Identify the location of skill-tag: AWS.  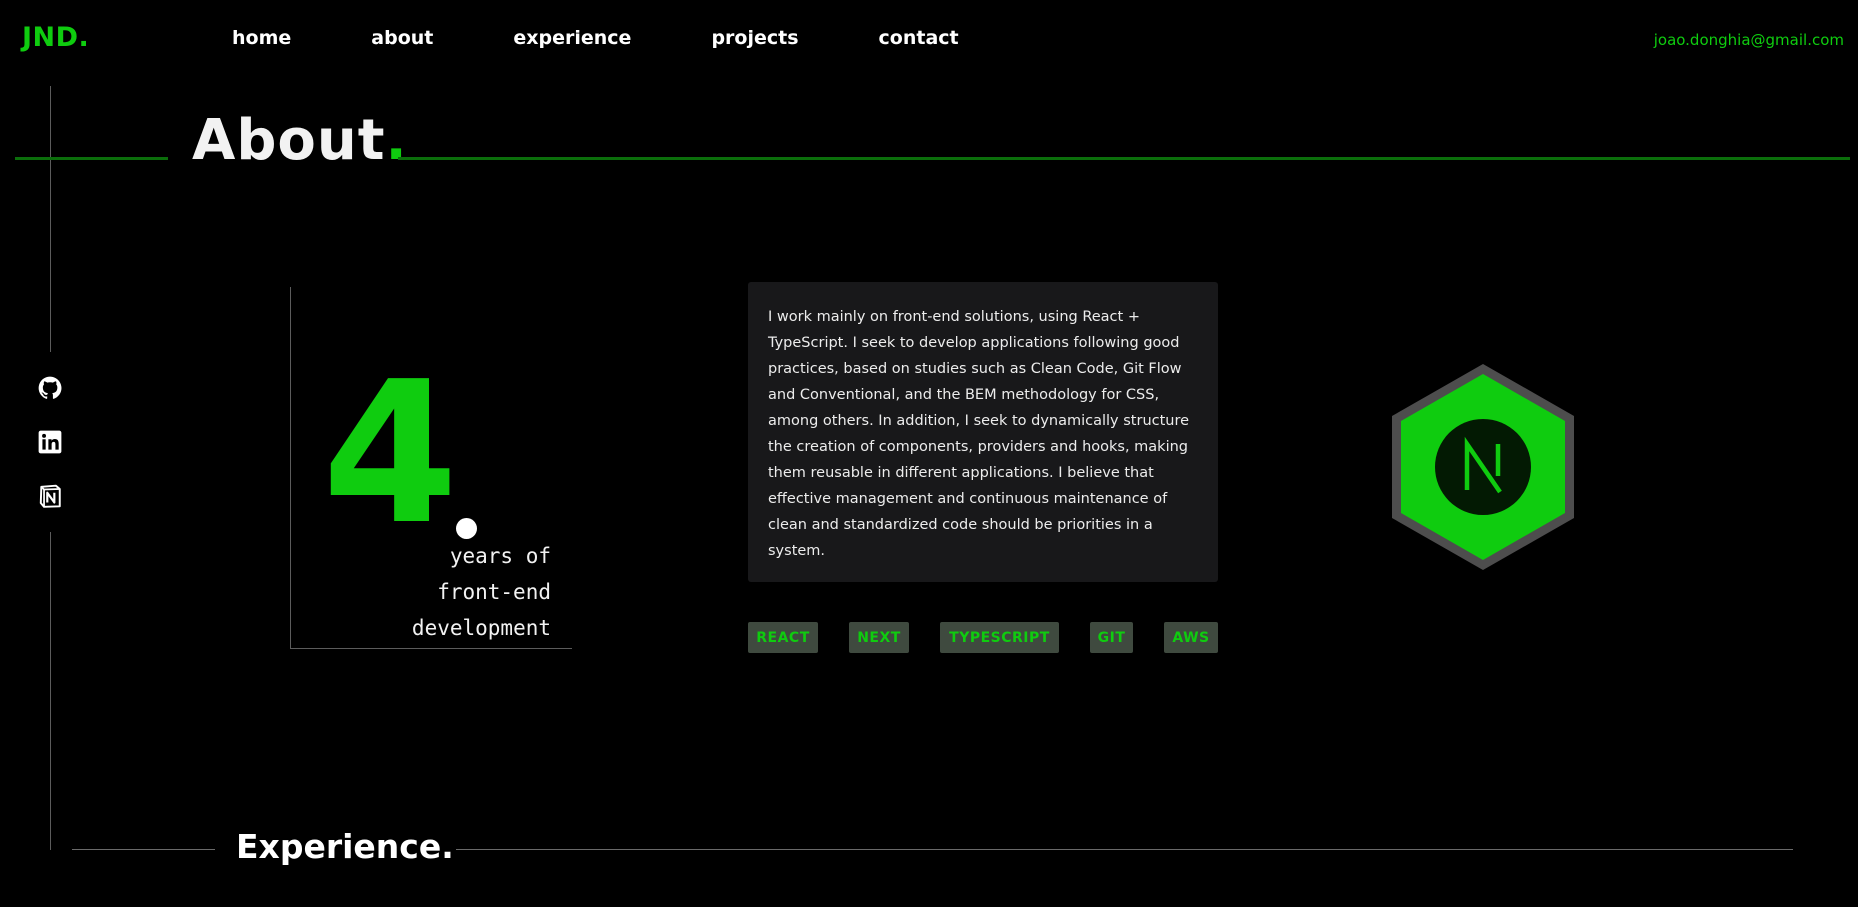
(1191, 637).